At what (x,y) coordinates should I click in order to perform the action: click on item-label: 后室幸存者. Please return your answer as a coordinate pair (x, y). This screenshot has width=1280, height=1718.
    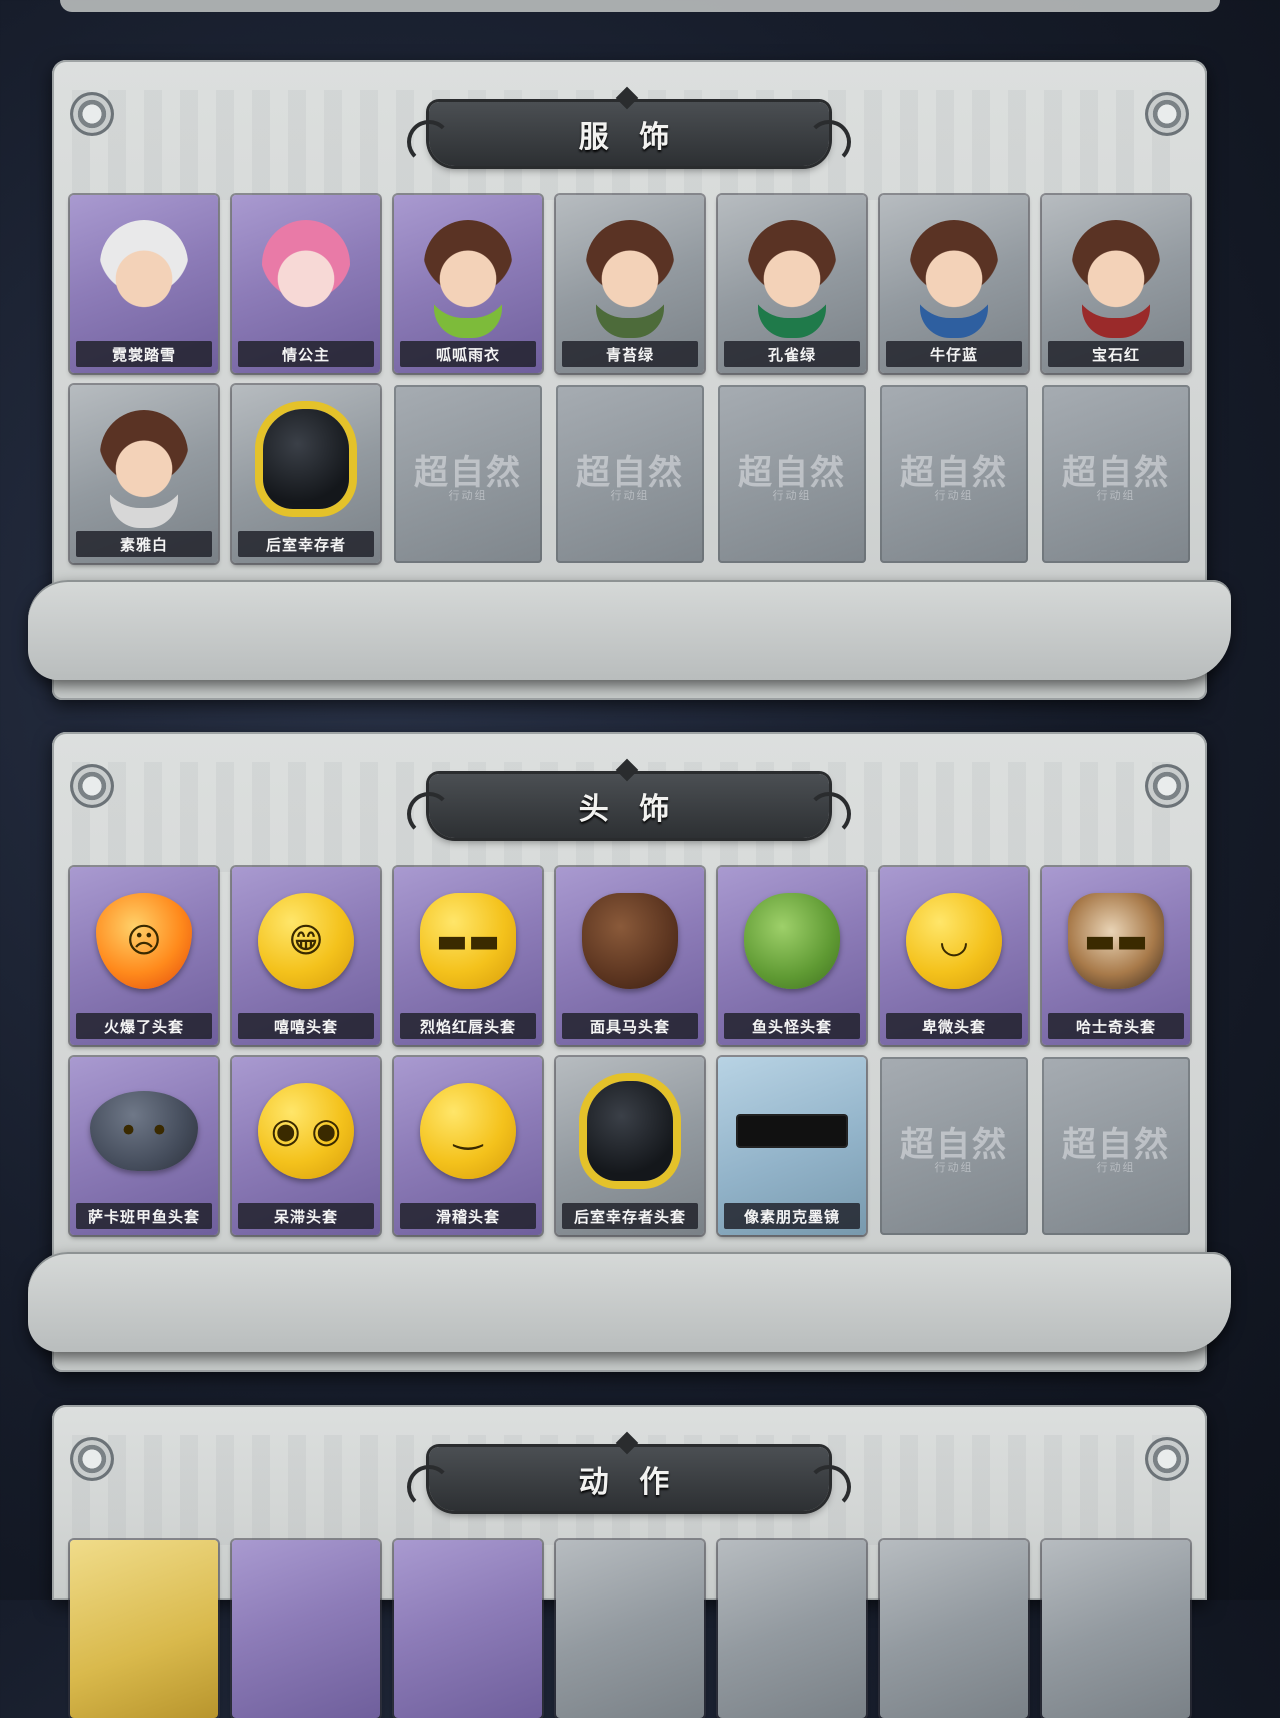
    Looking at the image, I should click on (306, 544).